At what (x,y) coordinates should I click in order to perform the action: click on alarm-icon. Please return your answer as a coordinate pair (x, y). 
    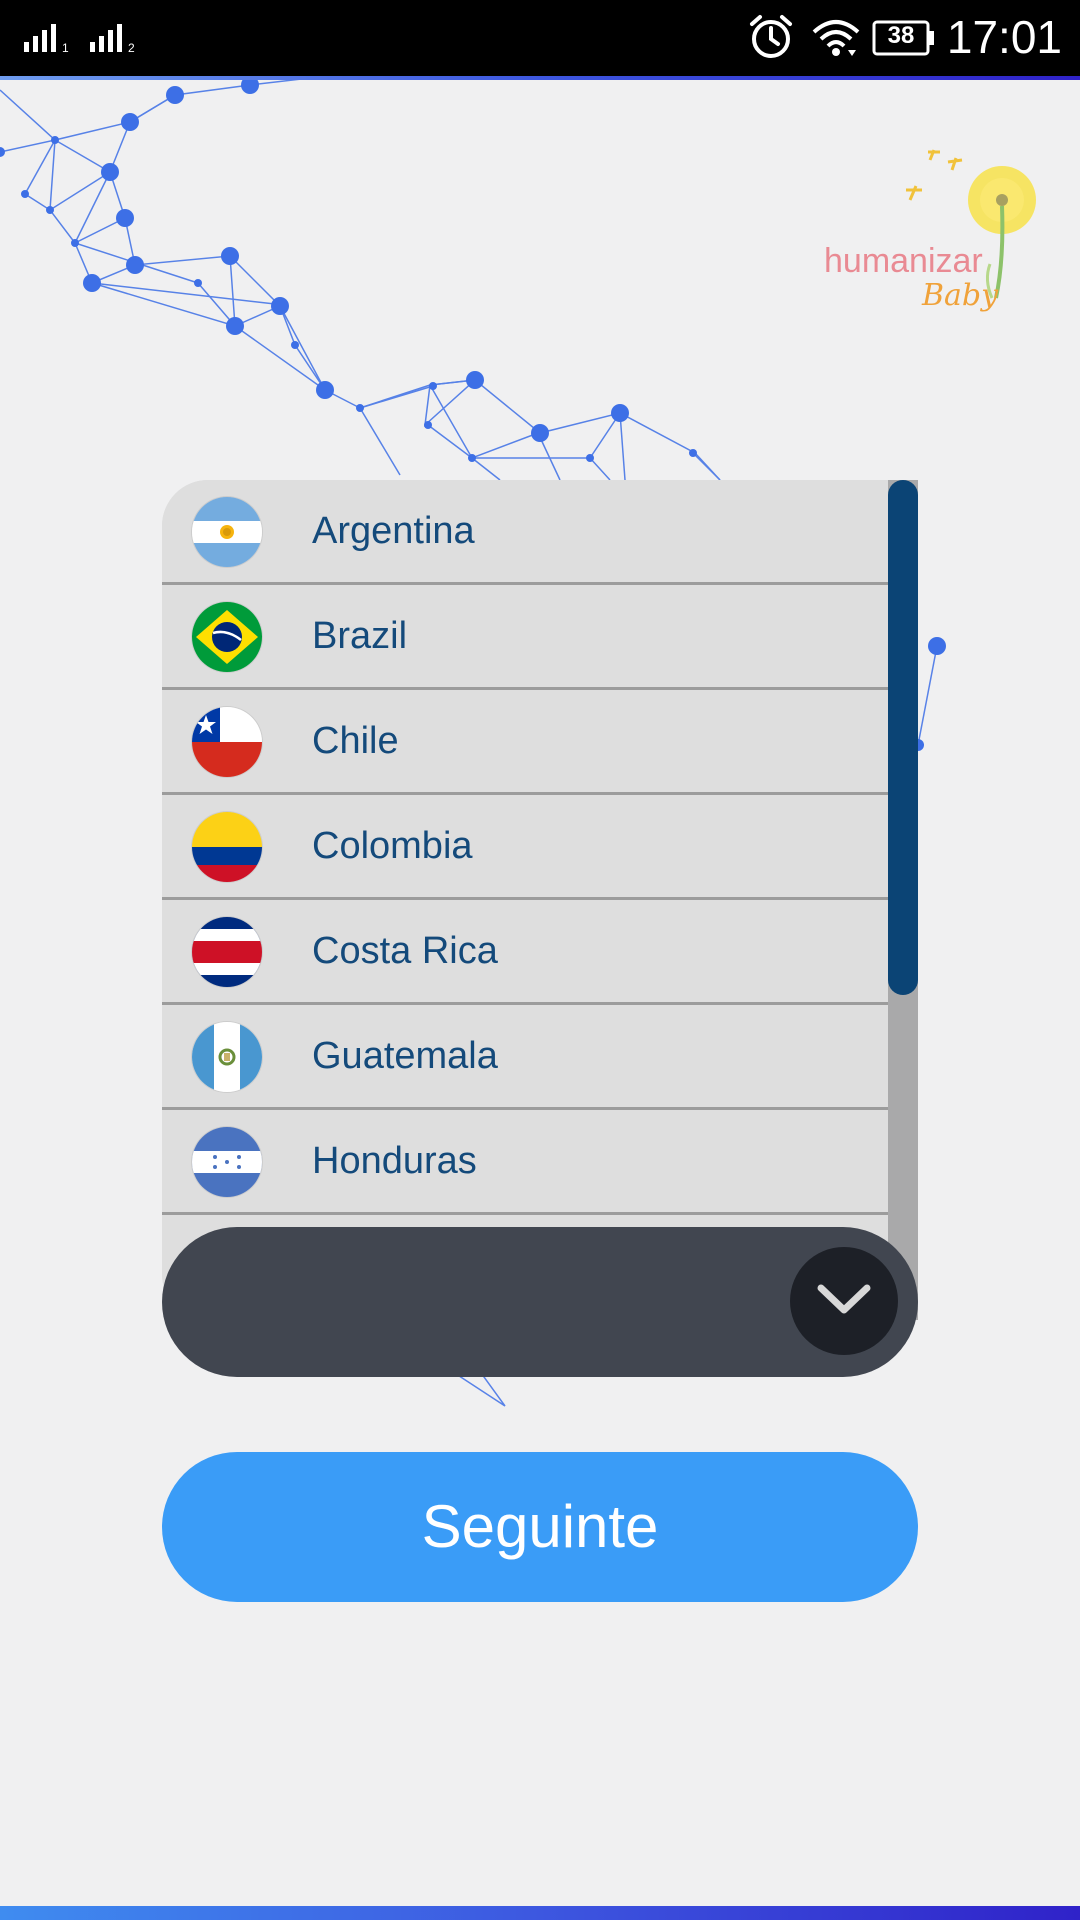
    Looking at the image, I should click on (771, 36).